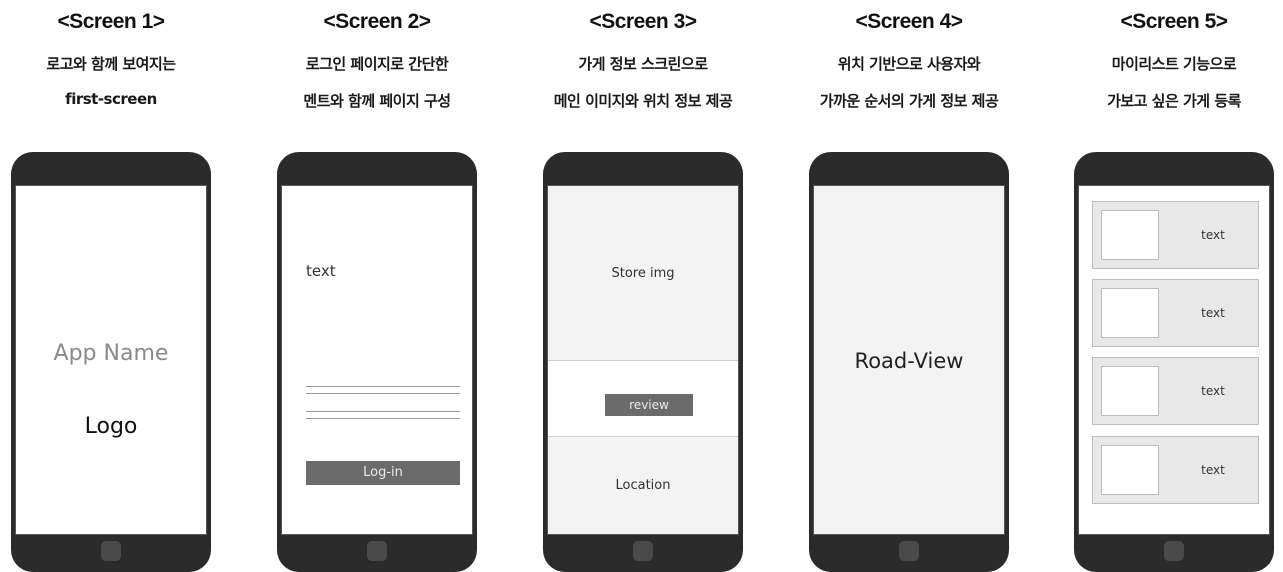 The width and height of the screenshot is (1283, 572). What do you see at coordinates (909, 101) in the screenshot?
I see `caption-line-2: 가까운 순서의 가게 정보 제공` at bounding box center [909, 101].